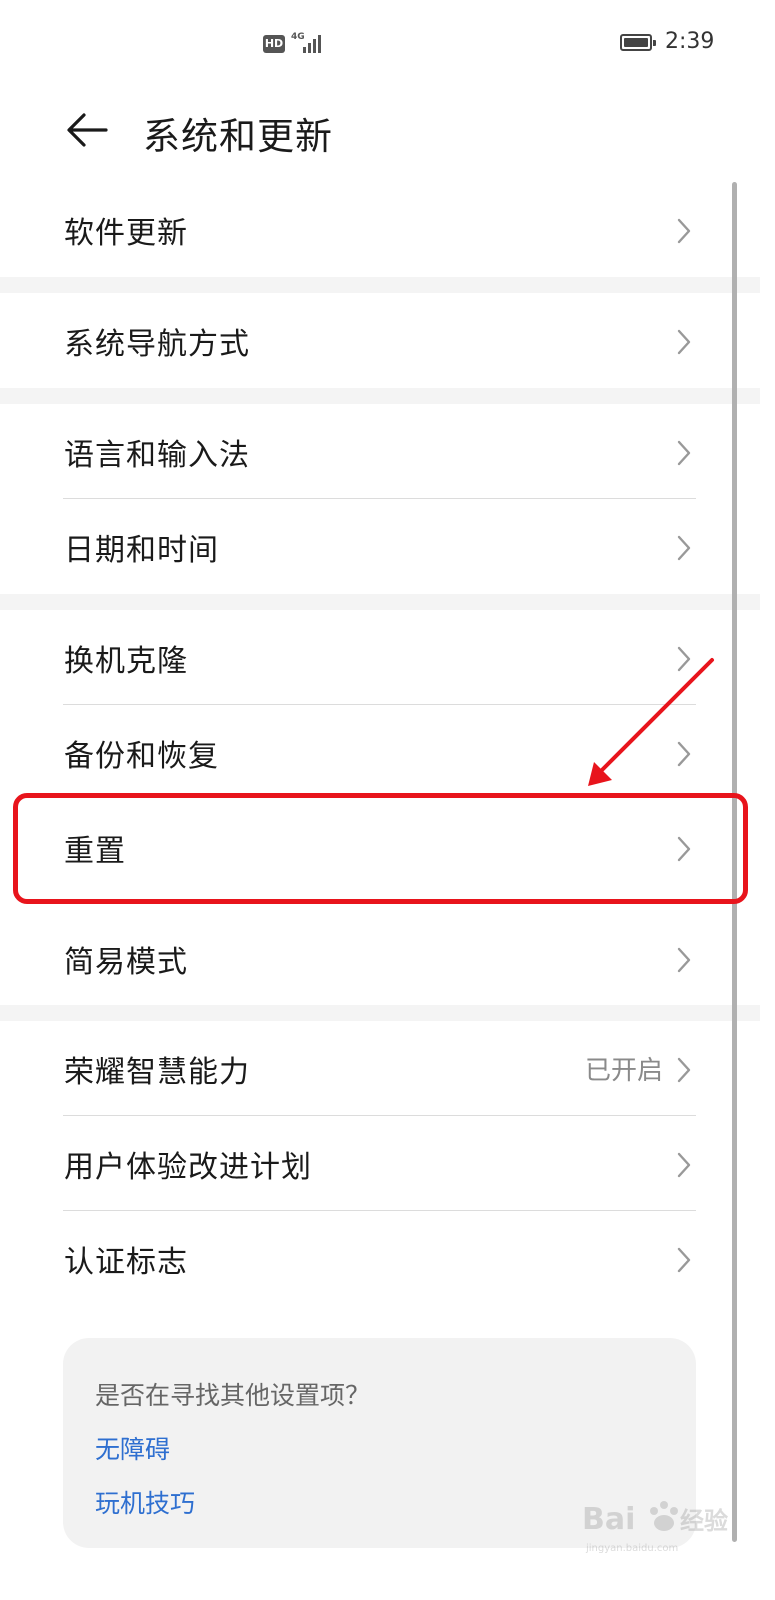 The height and width of the screenshot is (1600, 775). I want to click on scrollbar, so click(734, 862).